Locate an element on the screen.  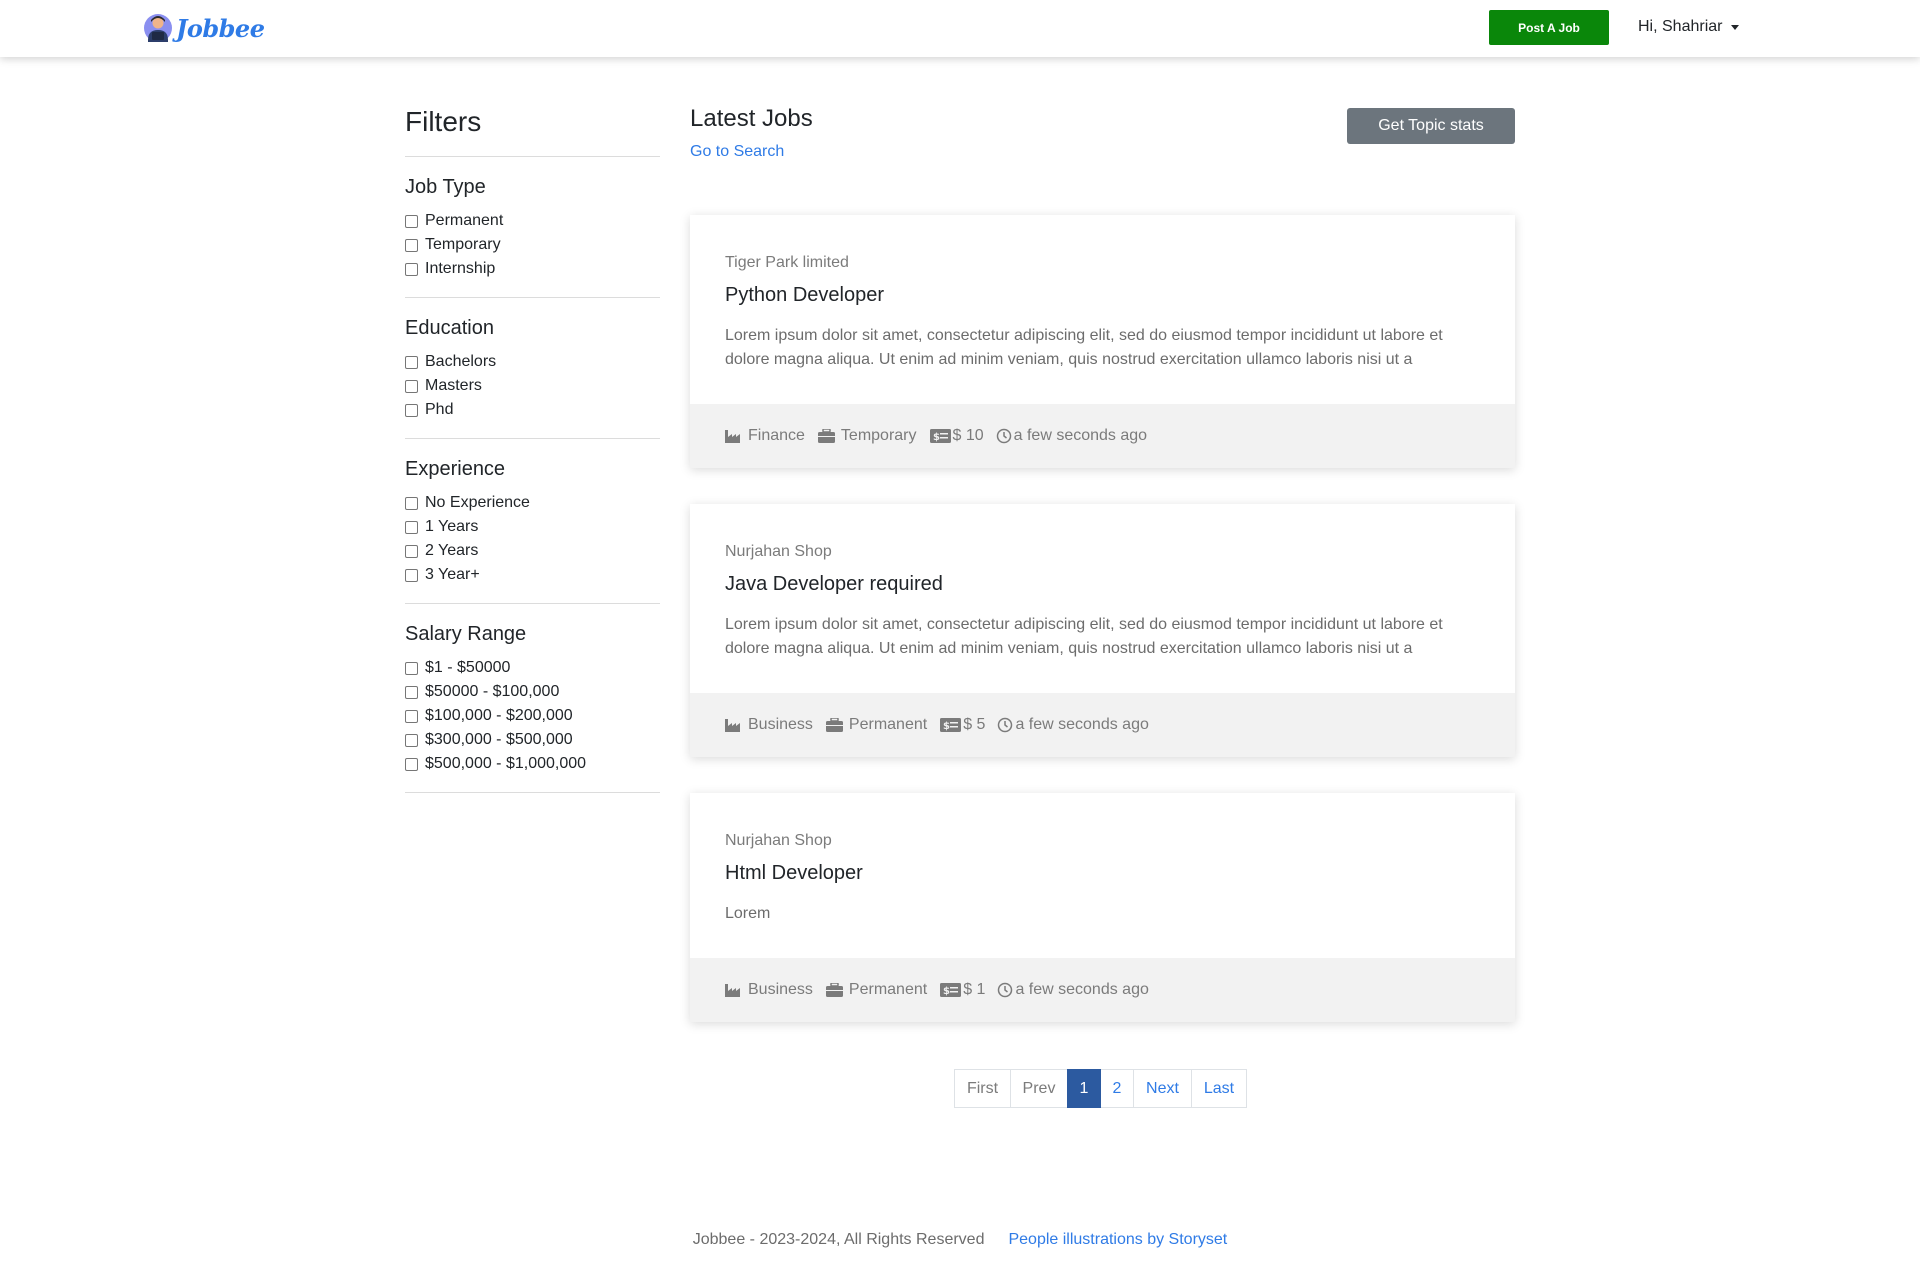
footer-copyright: Jobbee - 2023-2024, All Rights Reserved is located at coordinates (838, 1239).